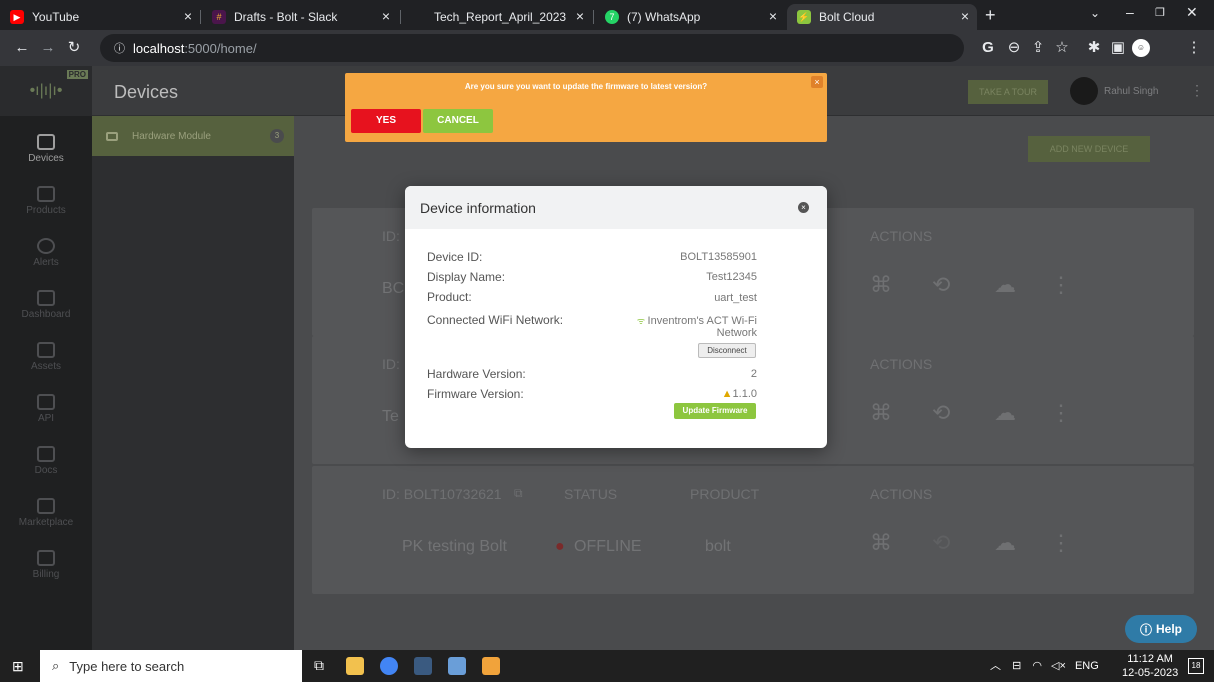 This screenshot has width=1214, height=682. What do you see at coordinates (442, 494) in the screenshot?
I see `card-id: ID: BOLT10732621` at bounding box center [442, 494].